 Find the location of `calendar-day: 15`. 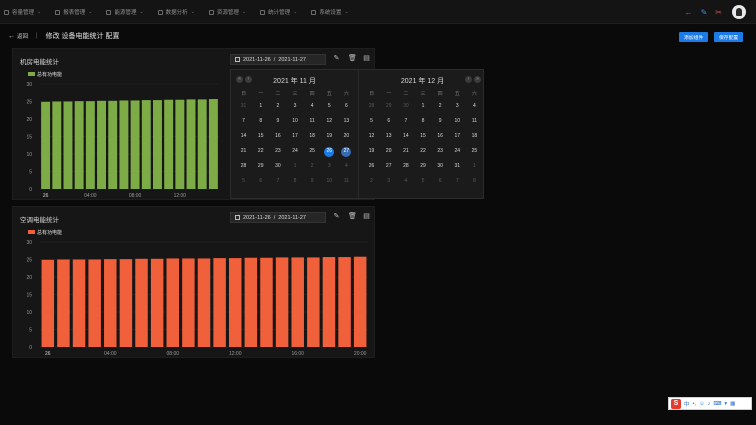

calendar-day: 15 is located at coordinates (260, 136).